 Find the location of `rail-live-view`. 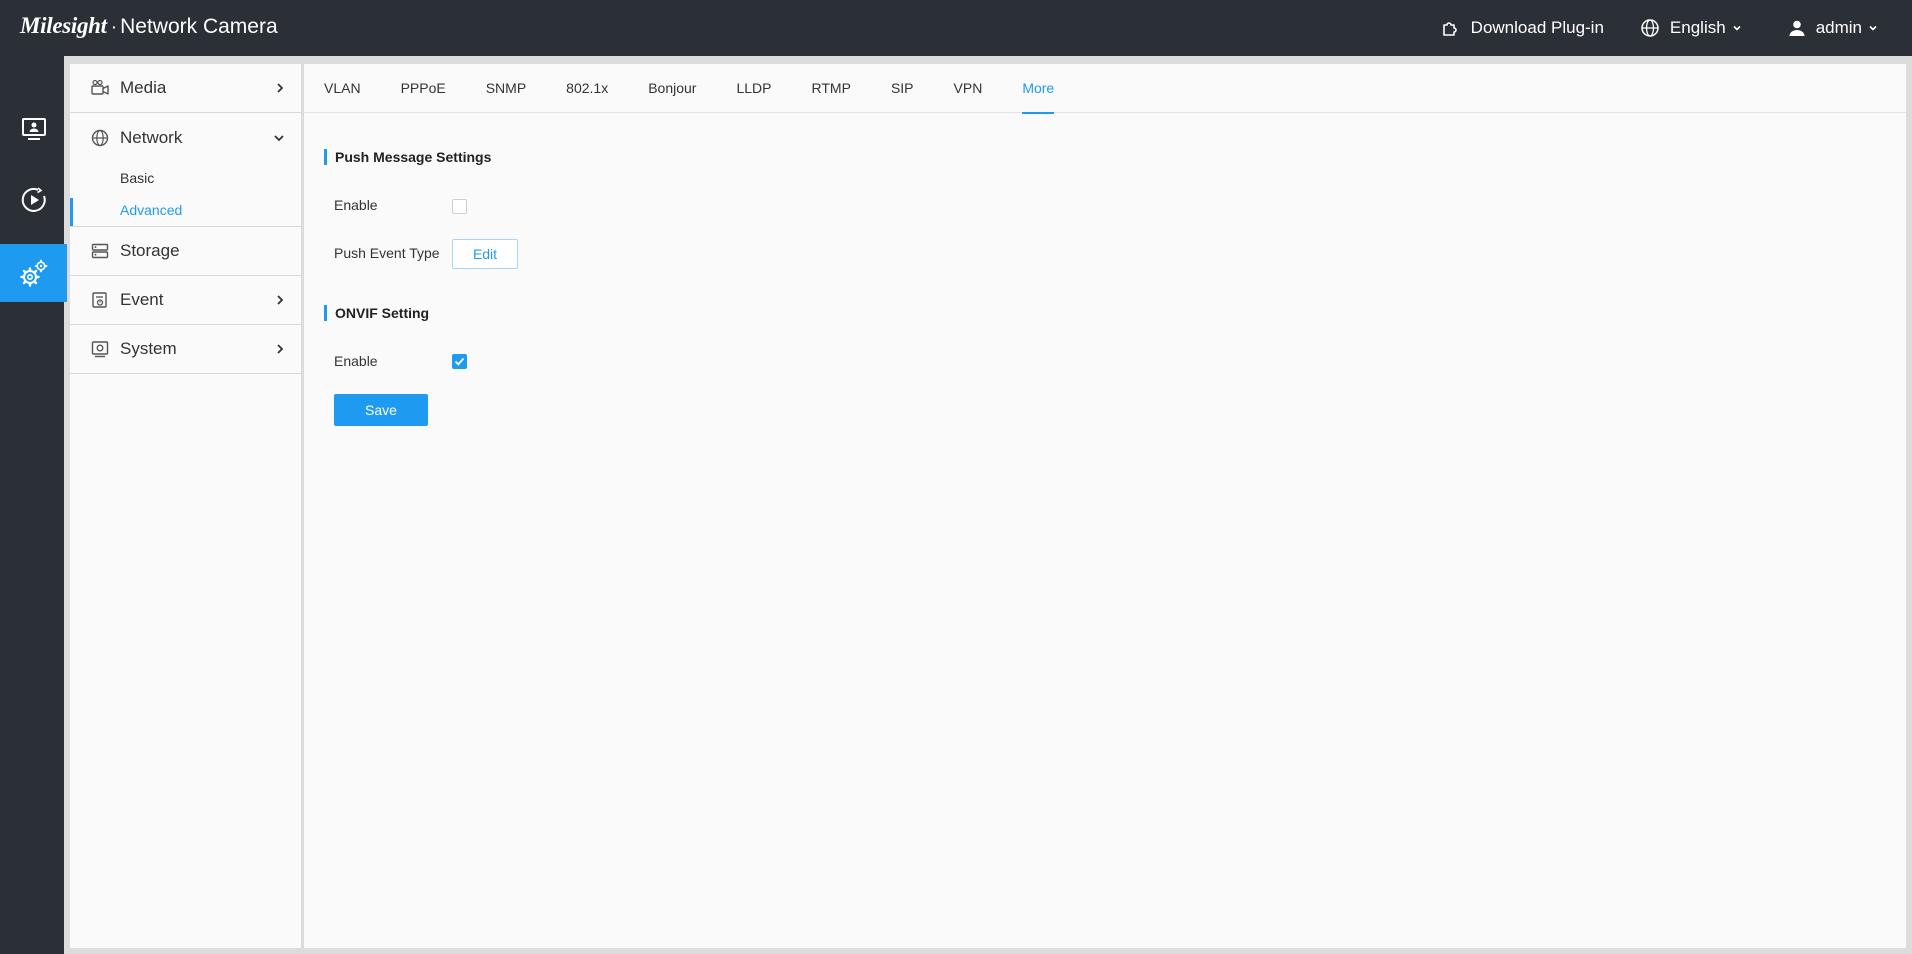

rail-live-view is located at coordinates (33, 129).